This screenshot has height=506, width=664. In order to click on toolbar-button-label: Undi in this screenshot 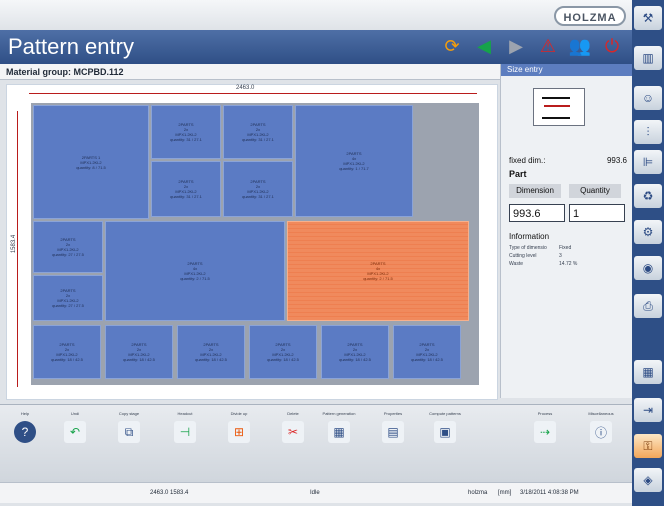, I will do `click(75, 413)`.